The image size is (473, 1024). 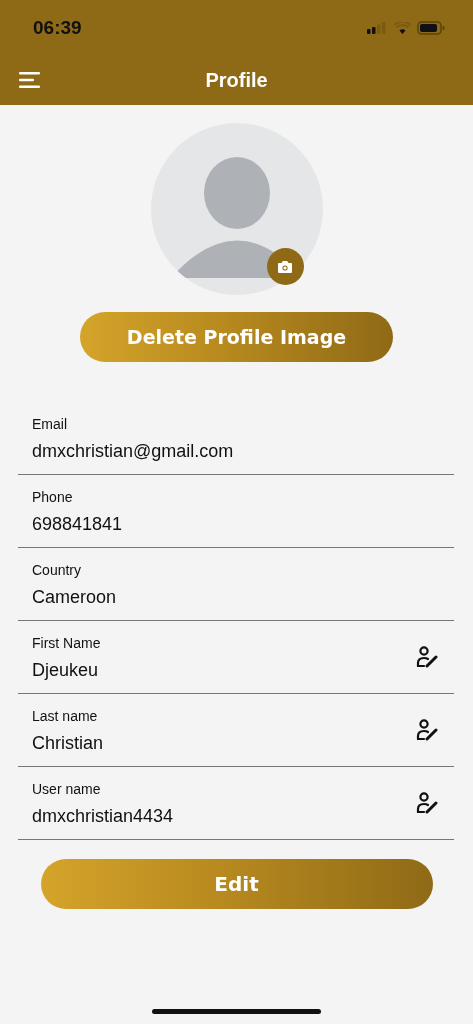 What do you see at coordinates (57, 27) in the screenshot?
I see `status-time: 06:39` at bounding box center [57, 27].